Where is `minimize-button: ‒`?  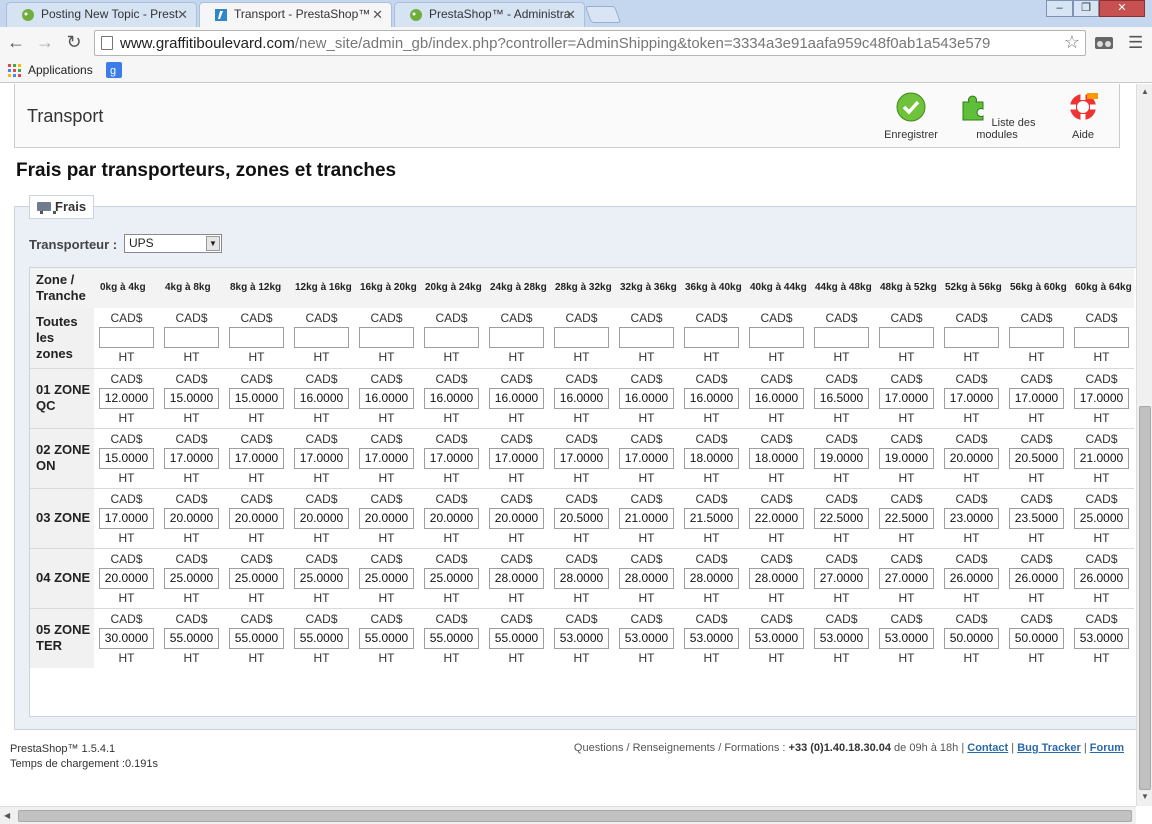 minimize-button: ‒ is located at coordinates (1059, 8).